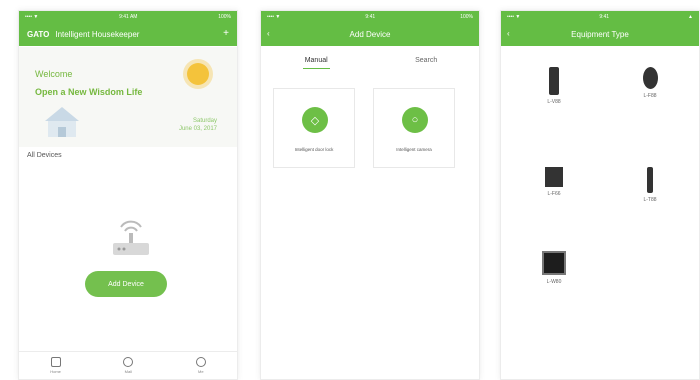 This screenshot has height=380, width=700. I want to click on mall-icon, so click(128, 362).